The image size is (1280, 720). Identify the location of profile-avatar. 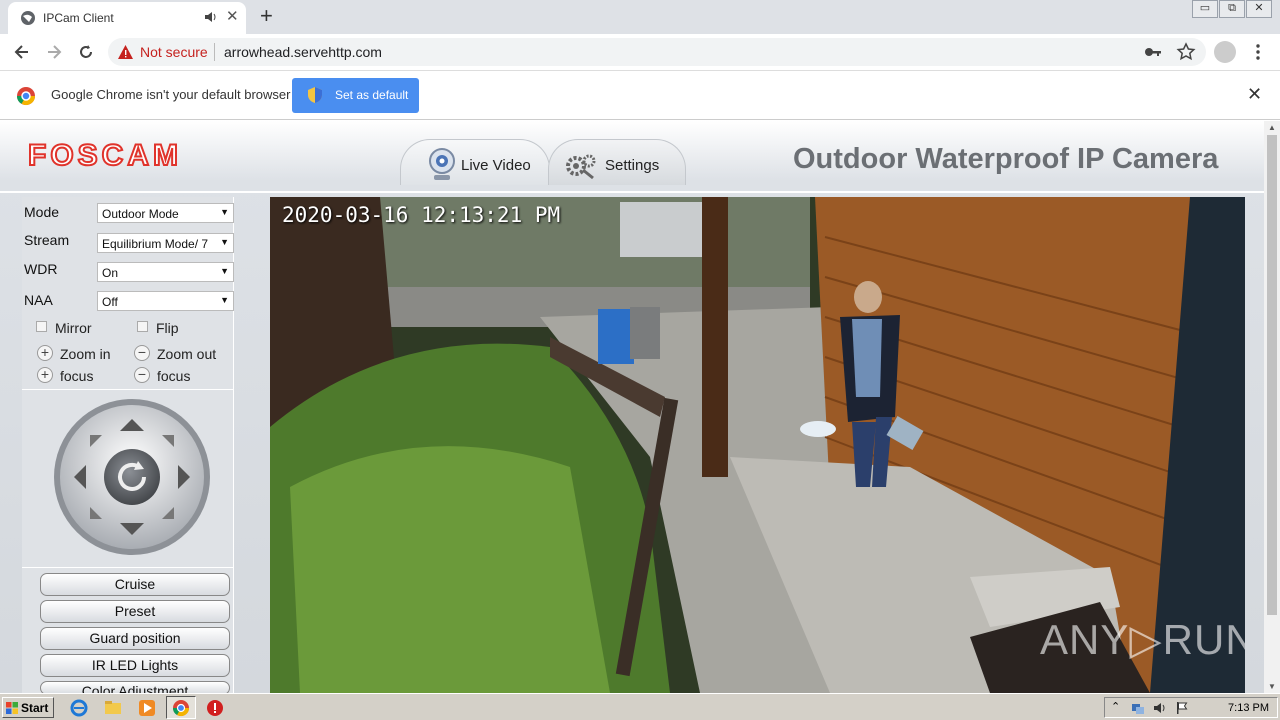
(1225, 52).